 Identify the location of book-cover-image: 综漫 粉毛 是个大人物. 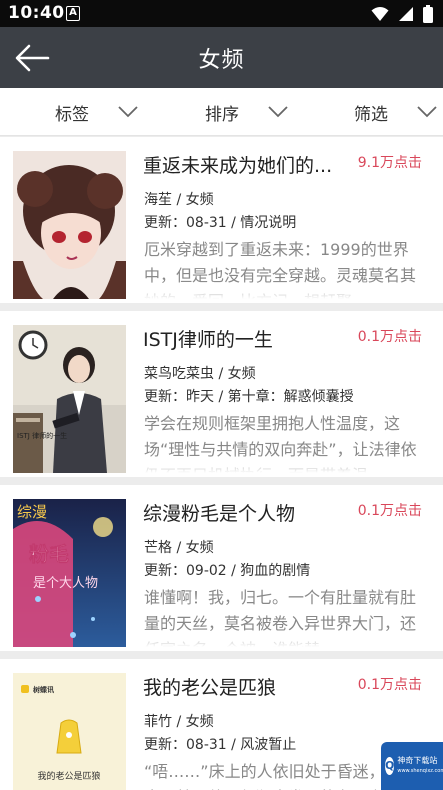
(69, 573).